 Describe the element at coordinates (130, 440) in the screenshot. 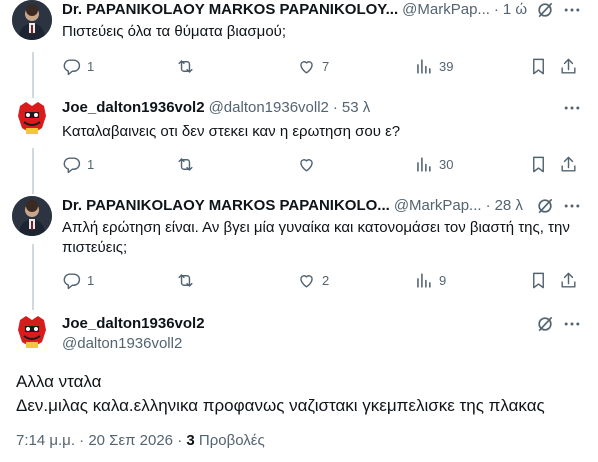

I see `tweet-date: 20 Σεπ 2026` at that location.